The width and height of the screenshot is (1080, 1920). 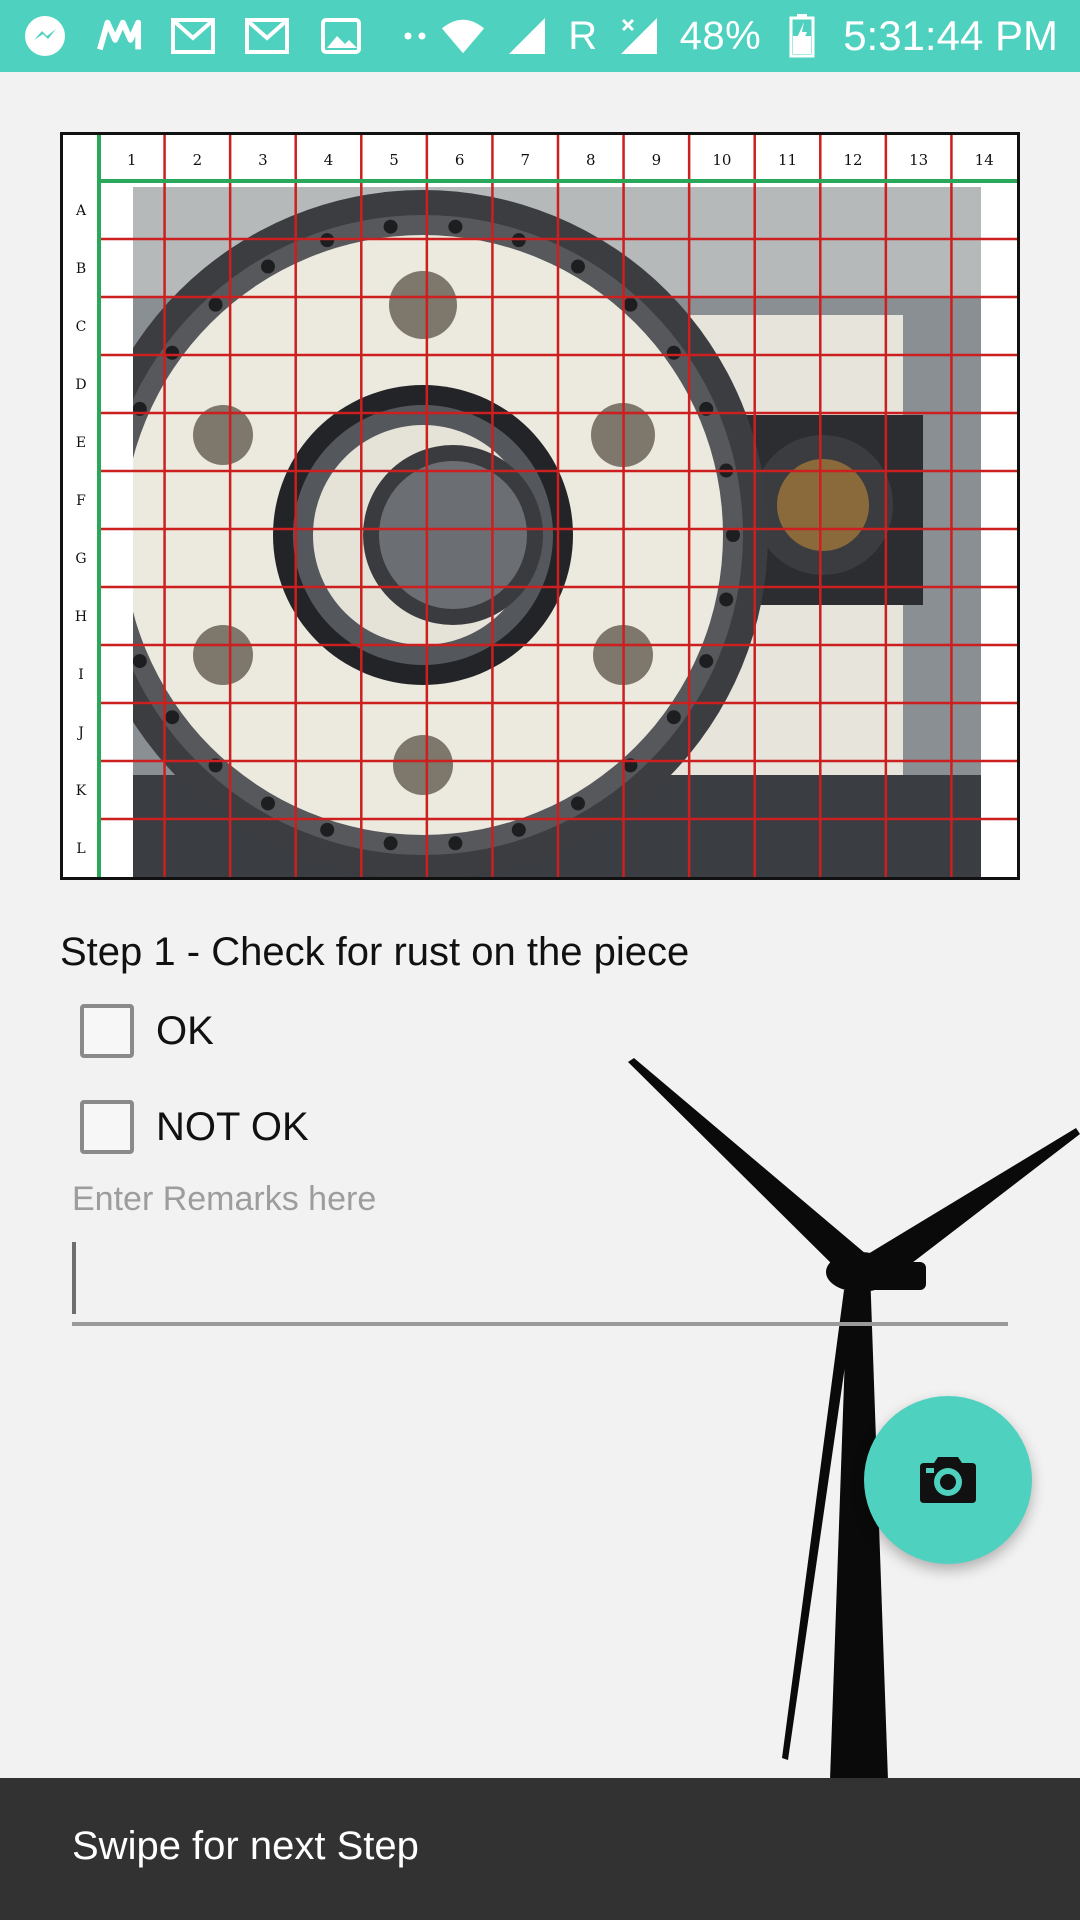 What do you see at coordinates (132, 160) in the screenshot?
I see `grid-column-label: 1` at bounding box center [132, 160].